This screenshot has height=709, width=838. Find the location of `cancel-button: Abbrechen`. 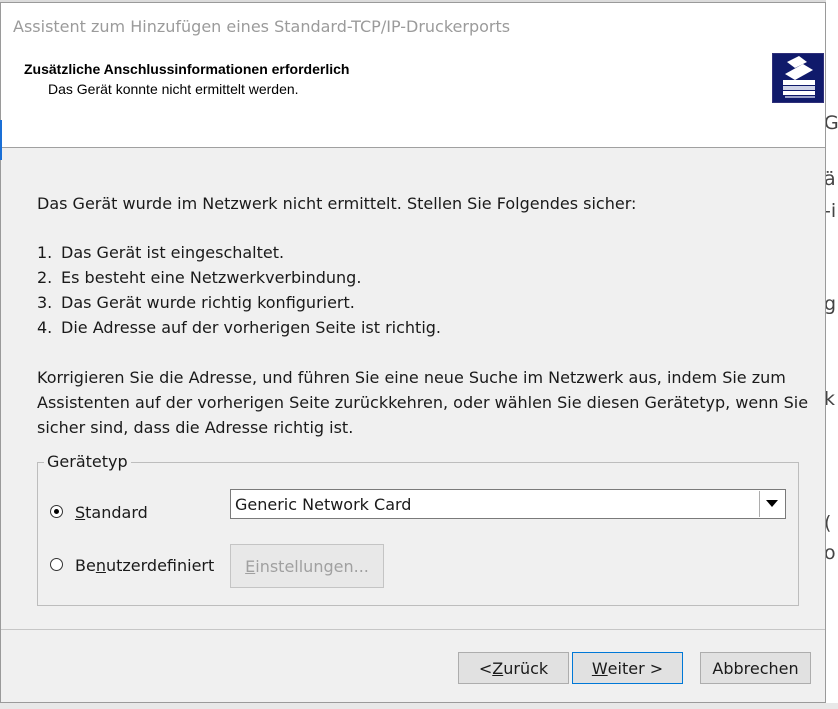

cancel-button: Abbrechen is located at coordinates (755, 668).